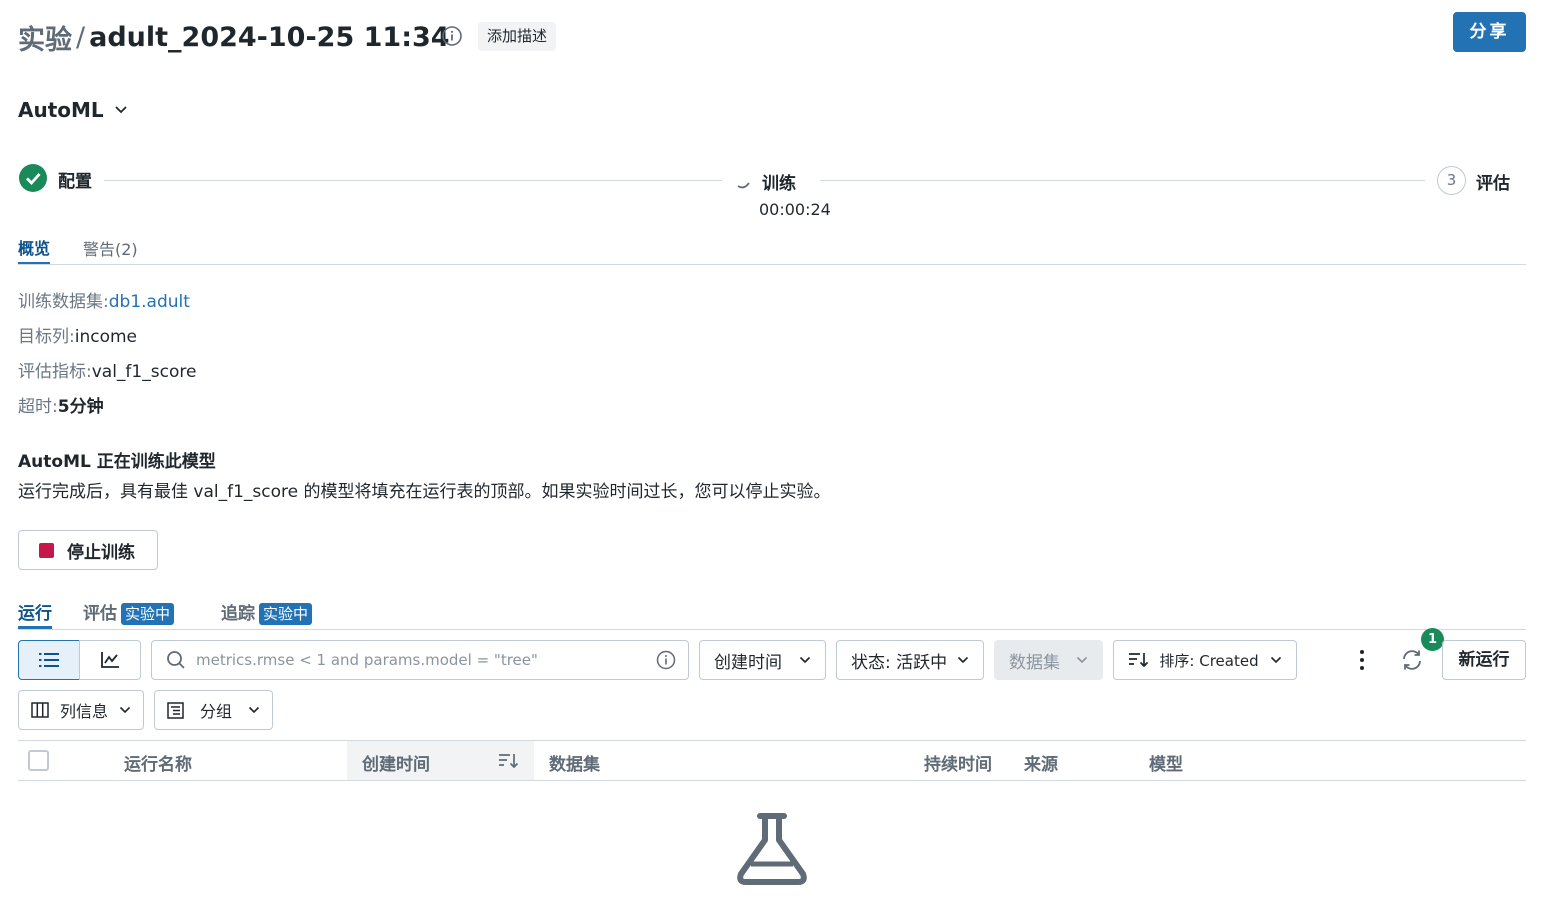 The height and width of the screenshot is (902, 1541). I want to click on detail-target: 目标列:income, so click(77, 334).